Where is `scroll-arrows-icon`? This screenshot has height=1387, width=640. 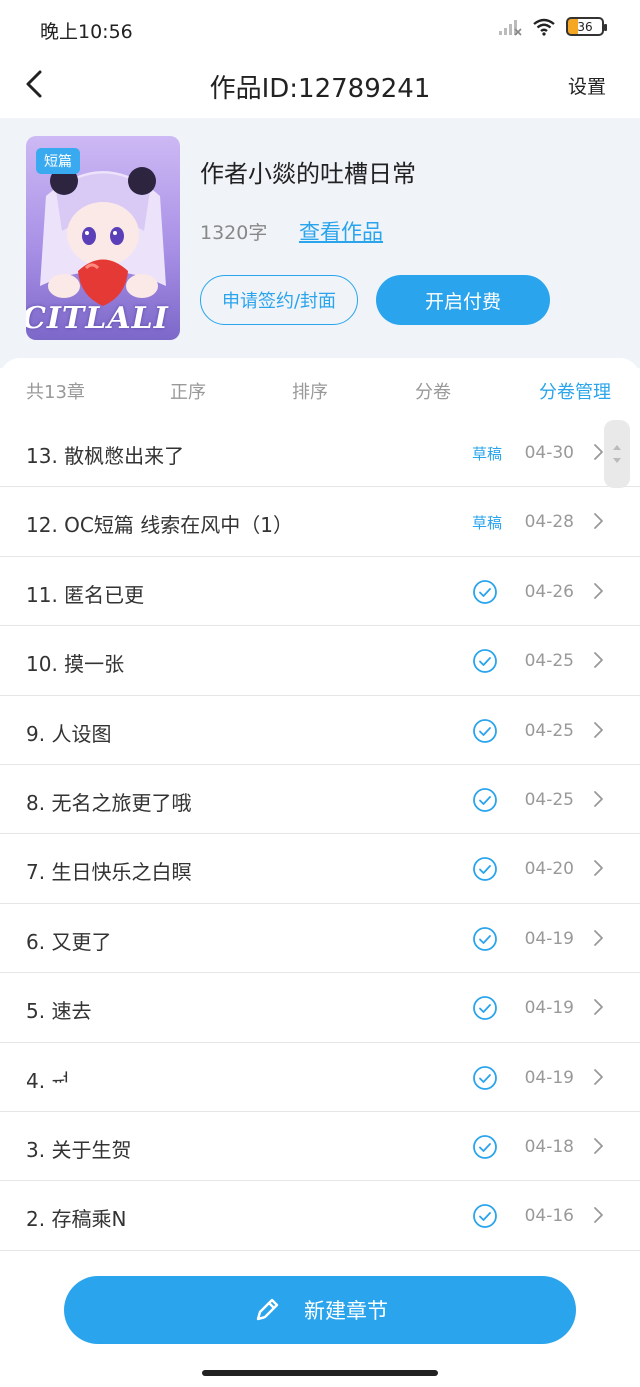
scroll-arrows-icon is located at coordinates (617, 454).